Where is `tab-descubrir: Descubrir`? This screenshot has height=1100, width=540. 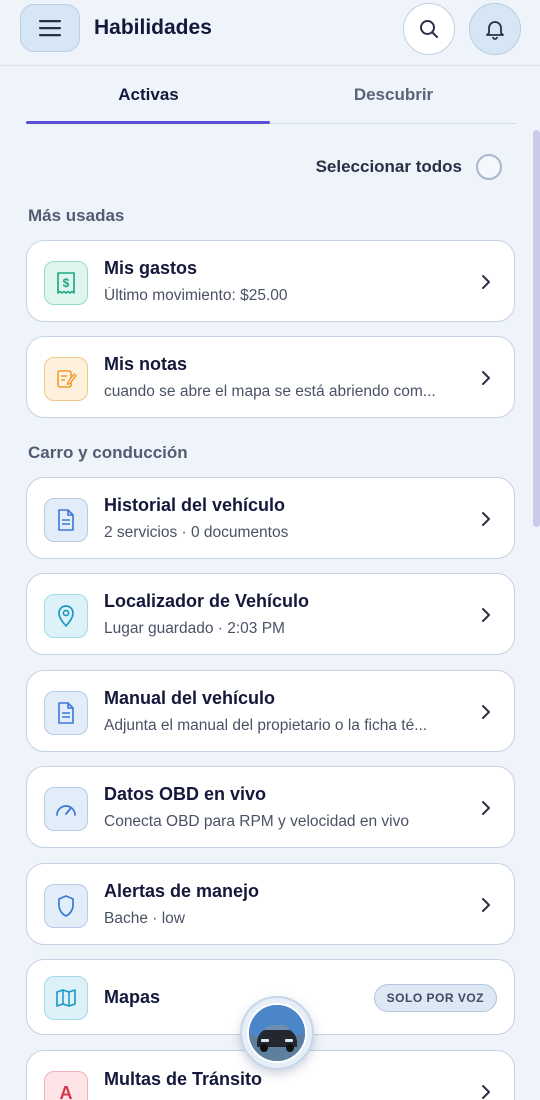
tab-descubrir: Descubrir is located at coordinates (393, 95).